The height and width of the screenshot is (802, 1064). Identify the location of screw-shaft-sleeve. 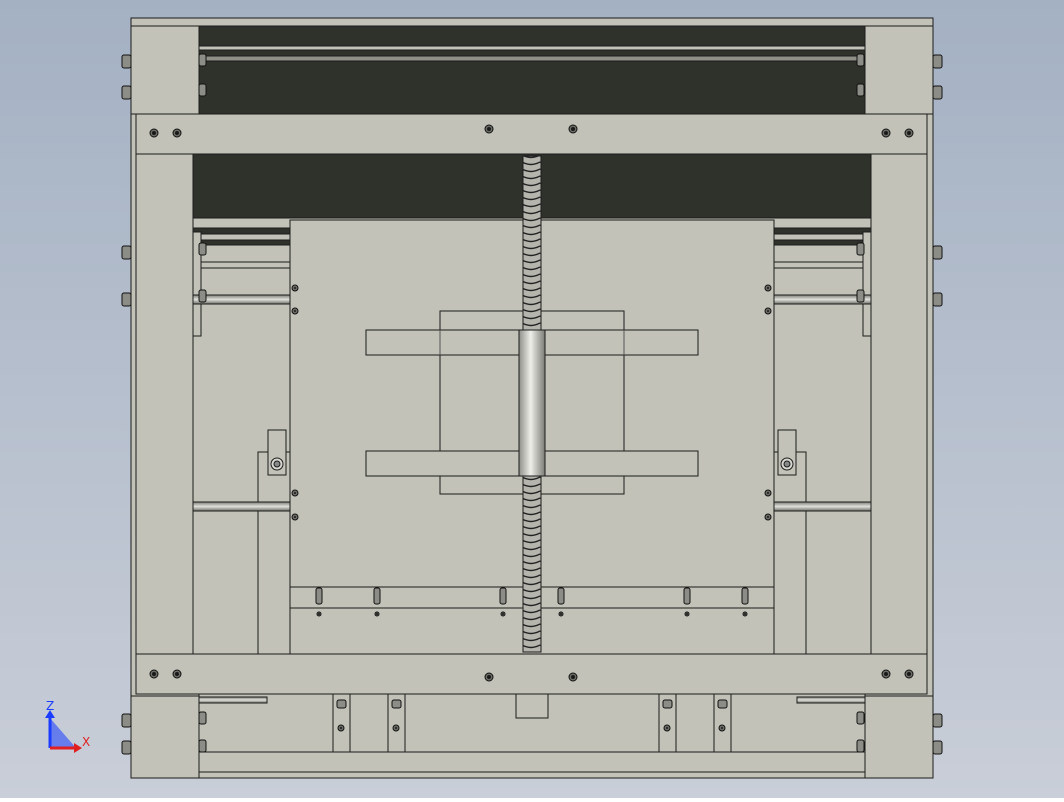
(532, 403).